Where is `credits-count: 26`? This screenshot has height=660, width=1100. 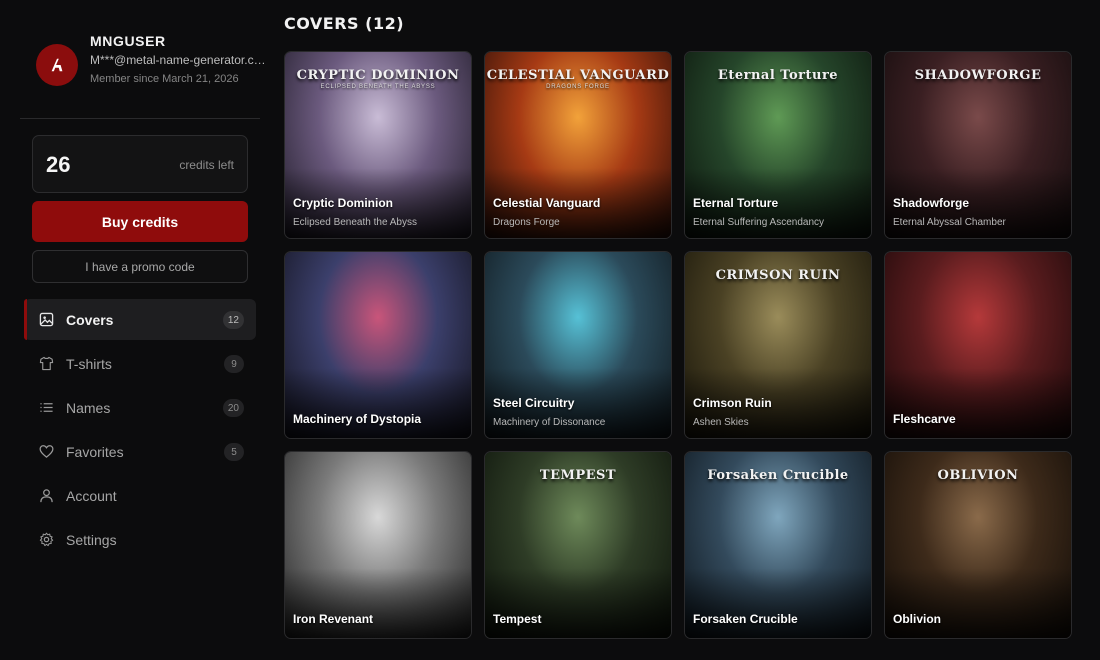 credits-count: 26 is located at coordinates (58, 164).